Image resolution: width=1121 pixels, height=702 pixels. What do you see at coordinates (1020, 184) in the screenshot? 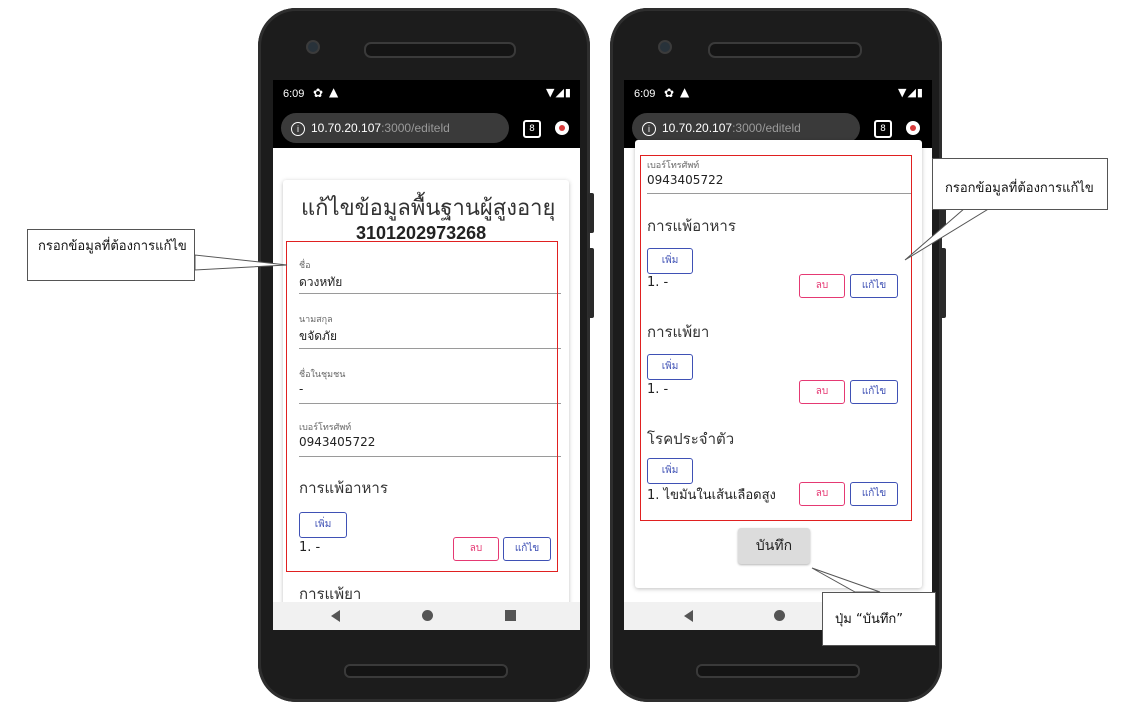
I see `callout-right: กรอกข้อมูลที่ต้องการแก้ไข` at bounding box center [1020, 184].